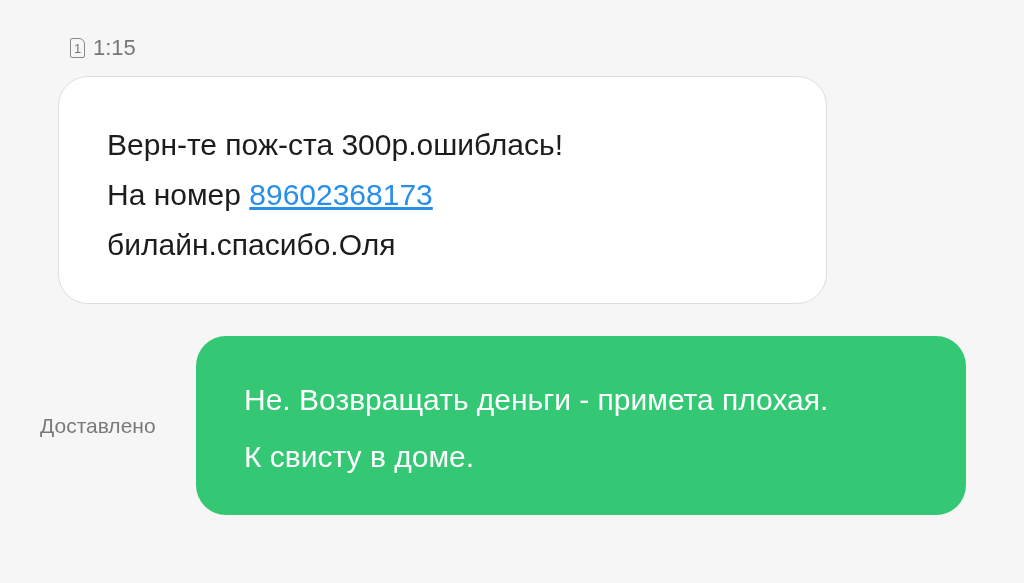 The image size is (1024, 583). I want to click on message-time: 1:15, so click(114, 48).